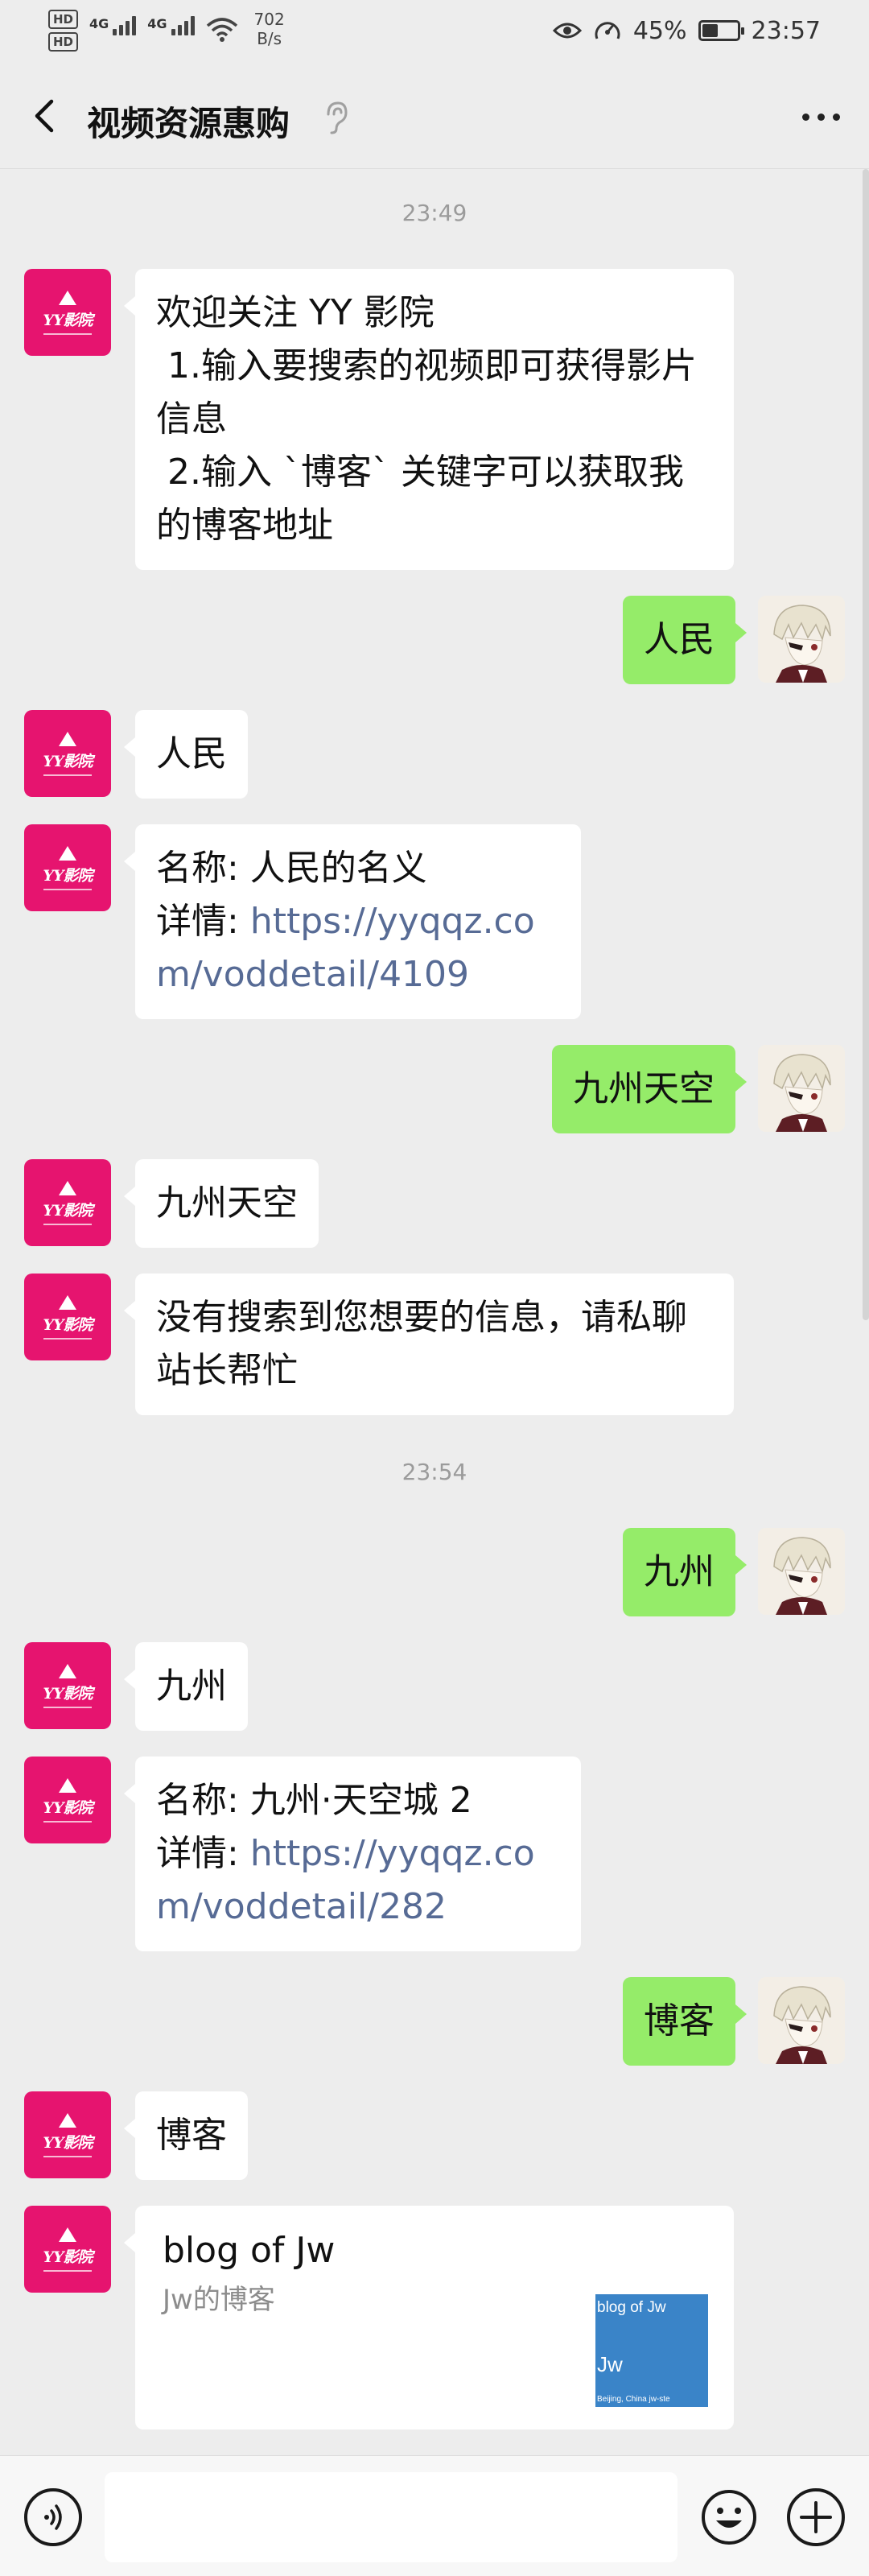 Image resolution: width=869 pixels, height=2576 pixels. I want to click on performance-icon, so click(607, 30).